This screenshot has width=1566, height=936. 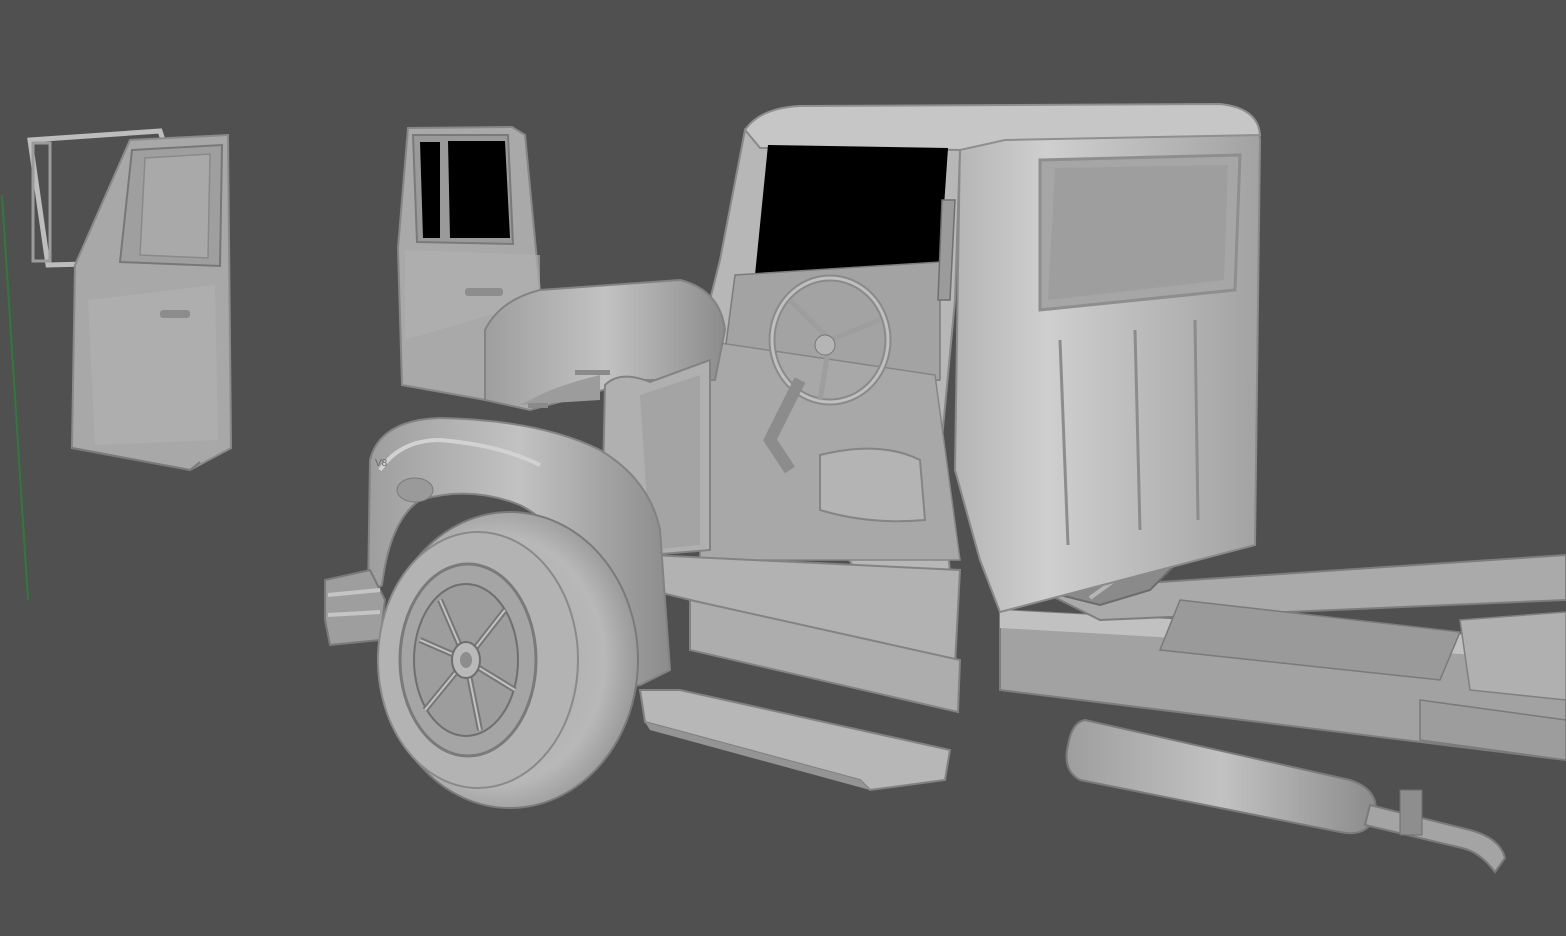 I want to click on door-window-large, so click(x=479, y=189).